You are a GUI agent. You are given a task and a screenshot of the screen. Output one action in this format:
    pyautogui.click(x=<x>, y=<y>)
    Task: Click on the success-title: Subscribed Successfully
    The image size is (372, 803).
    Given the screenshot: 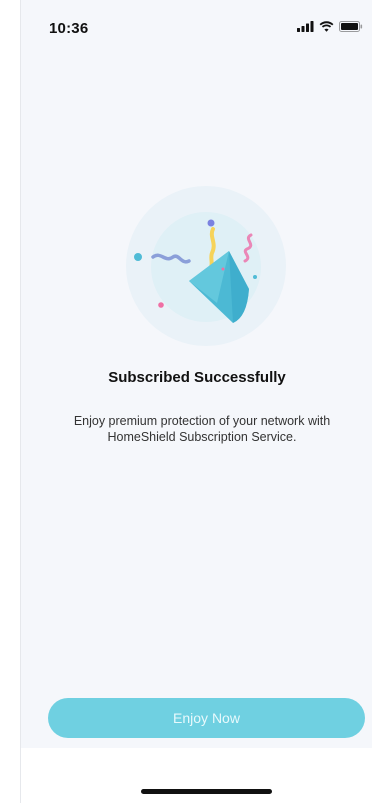 What is the action you would take?
    pyautogui.click(x=197, y=377)
    